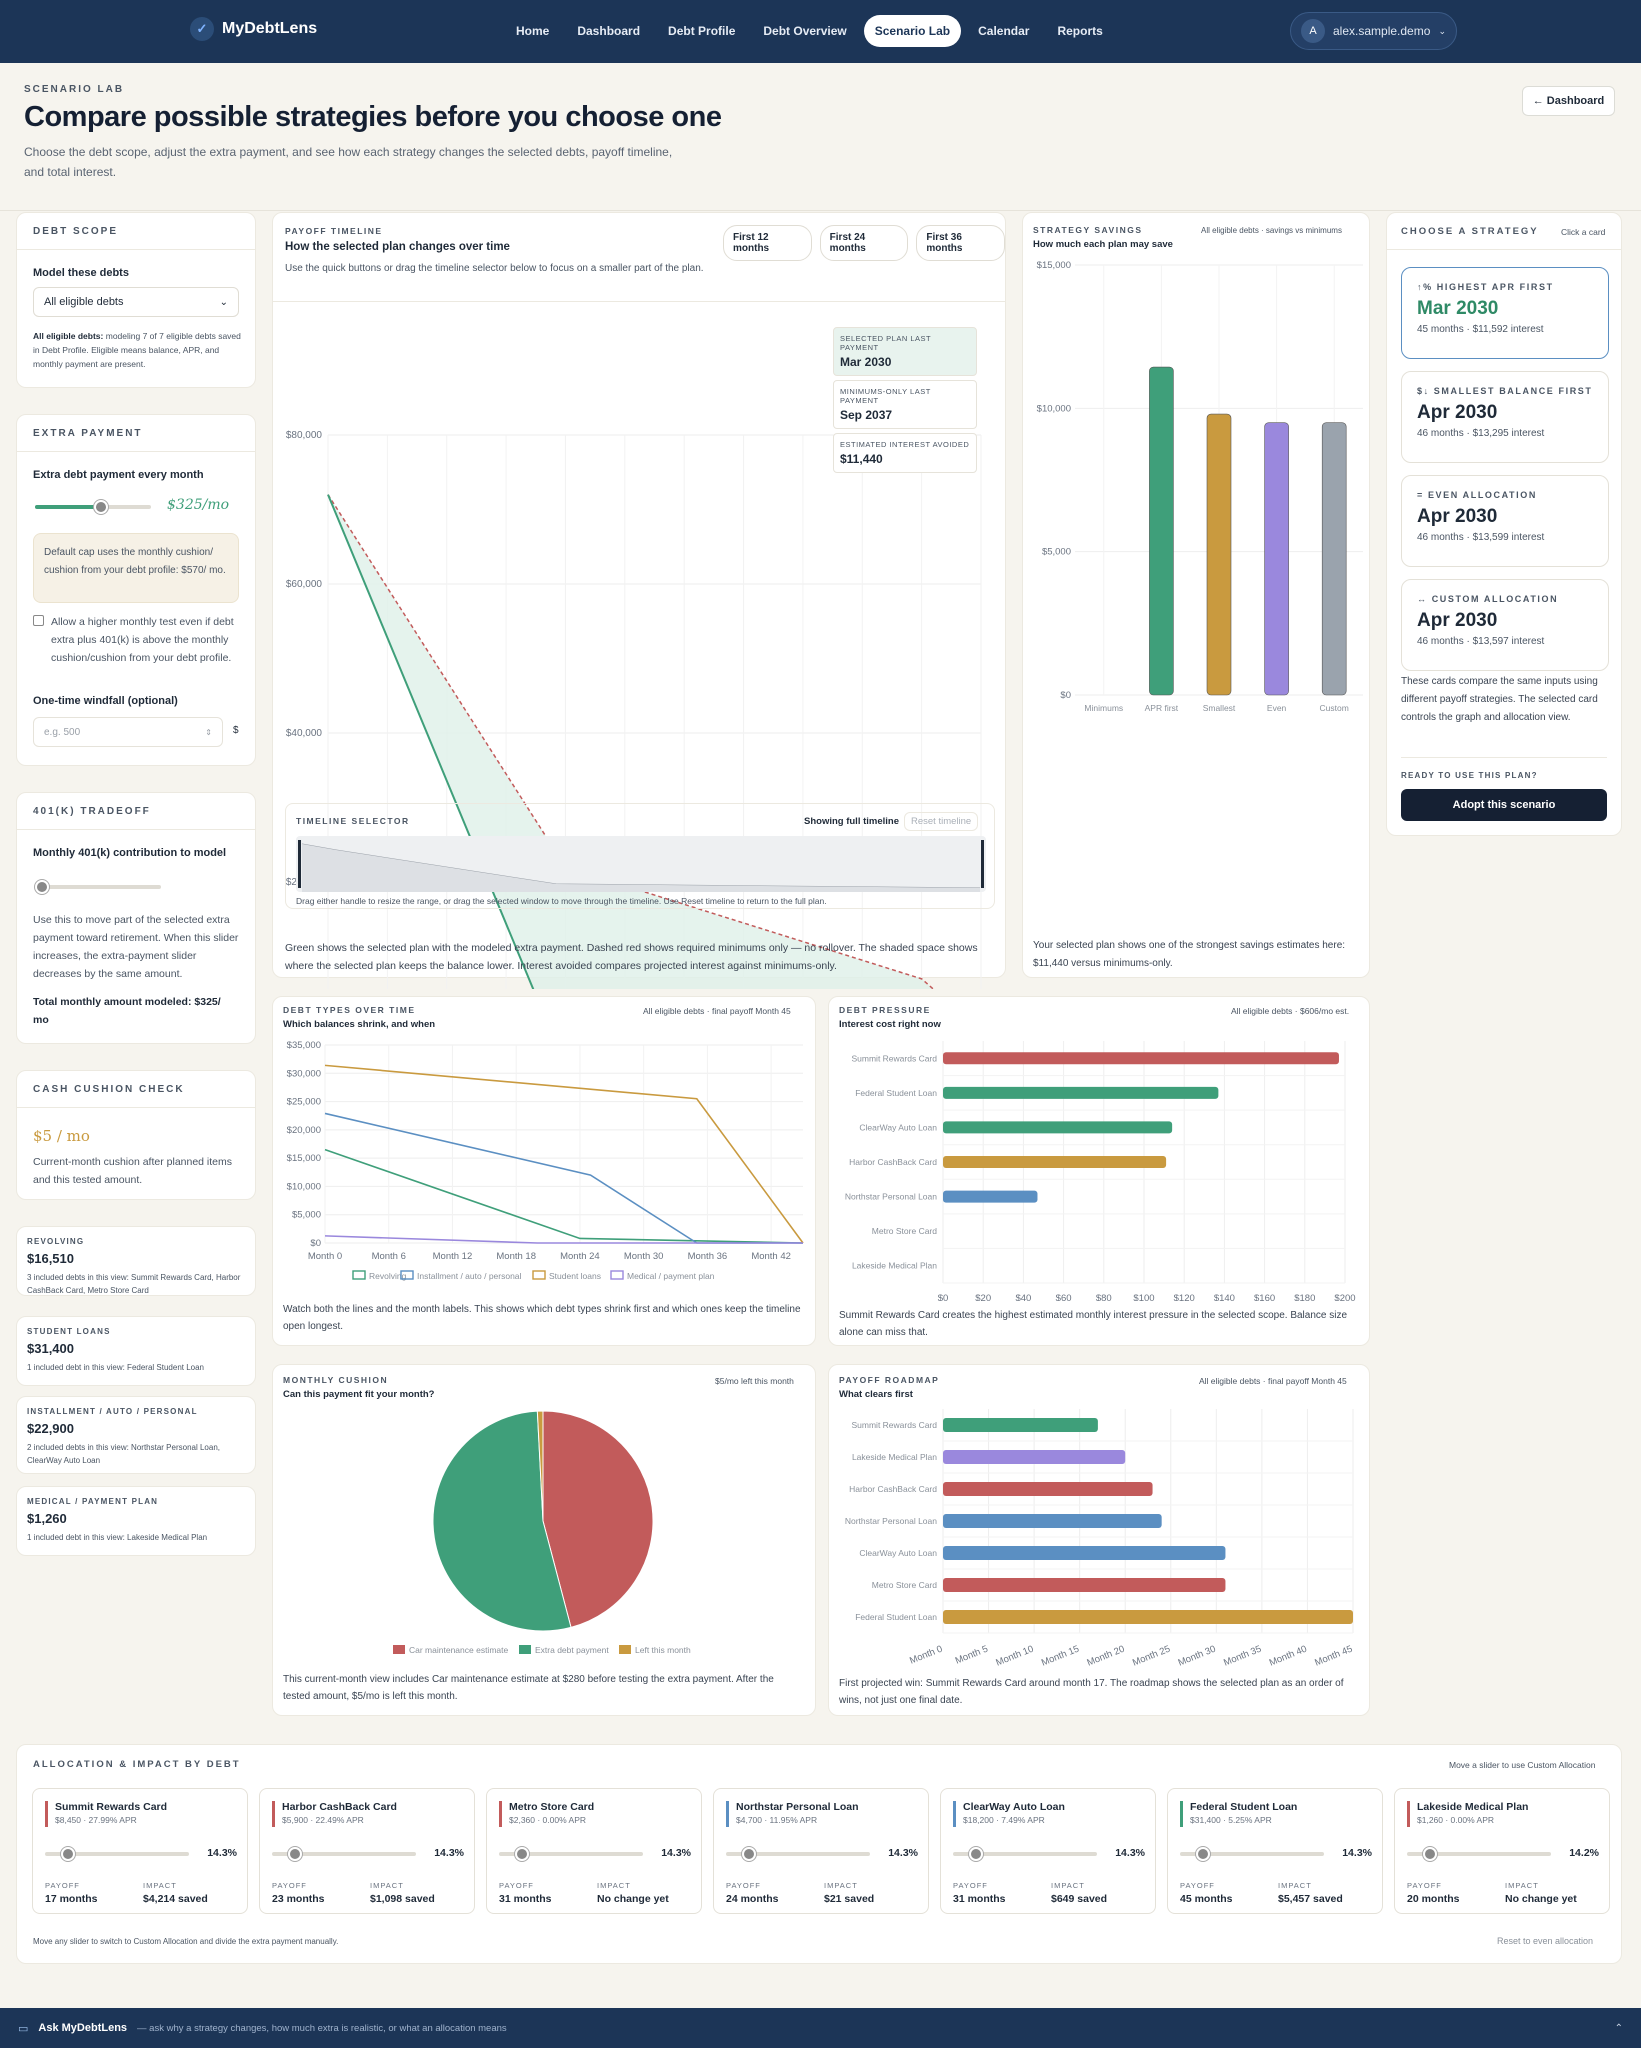  I want to click on chat-icon: ▭, so click(23, 2028).